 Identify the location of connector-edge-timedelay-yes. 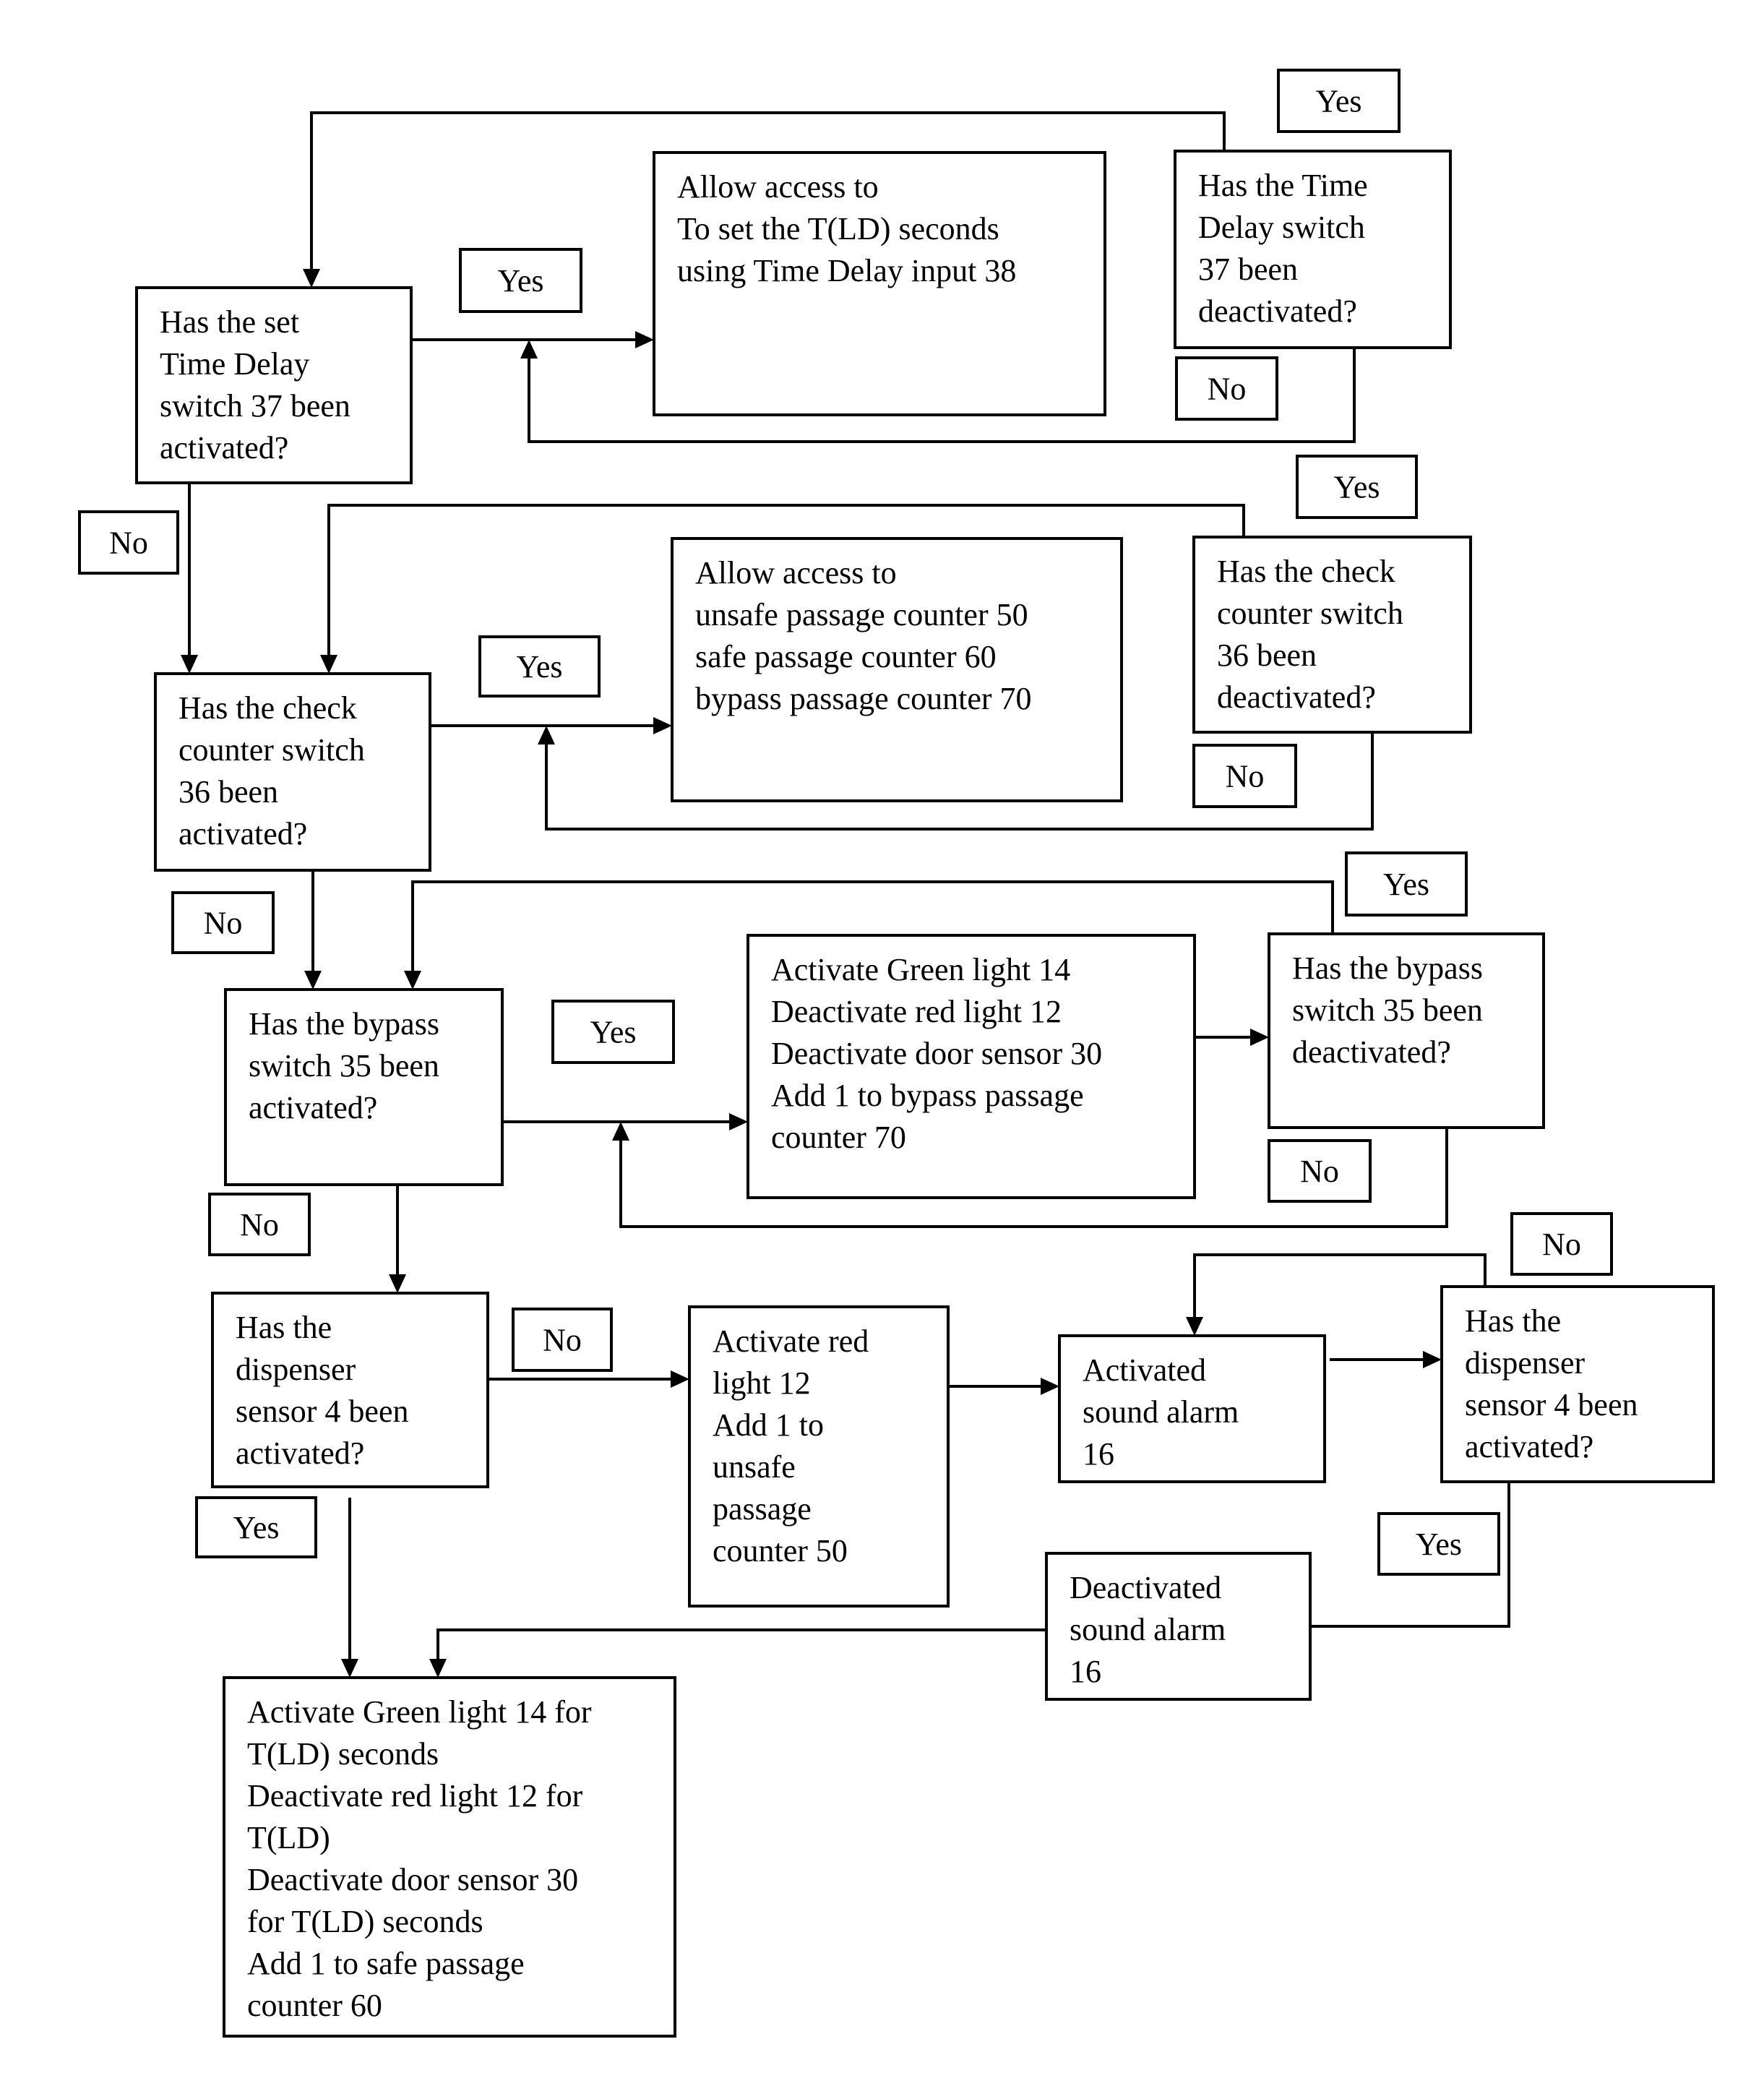
(532, 339).